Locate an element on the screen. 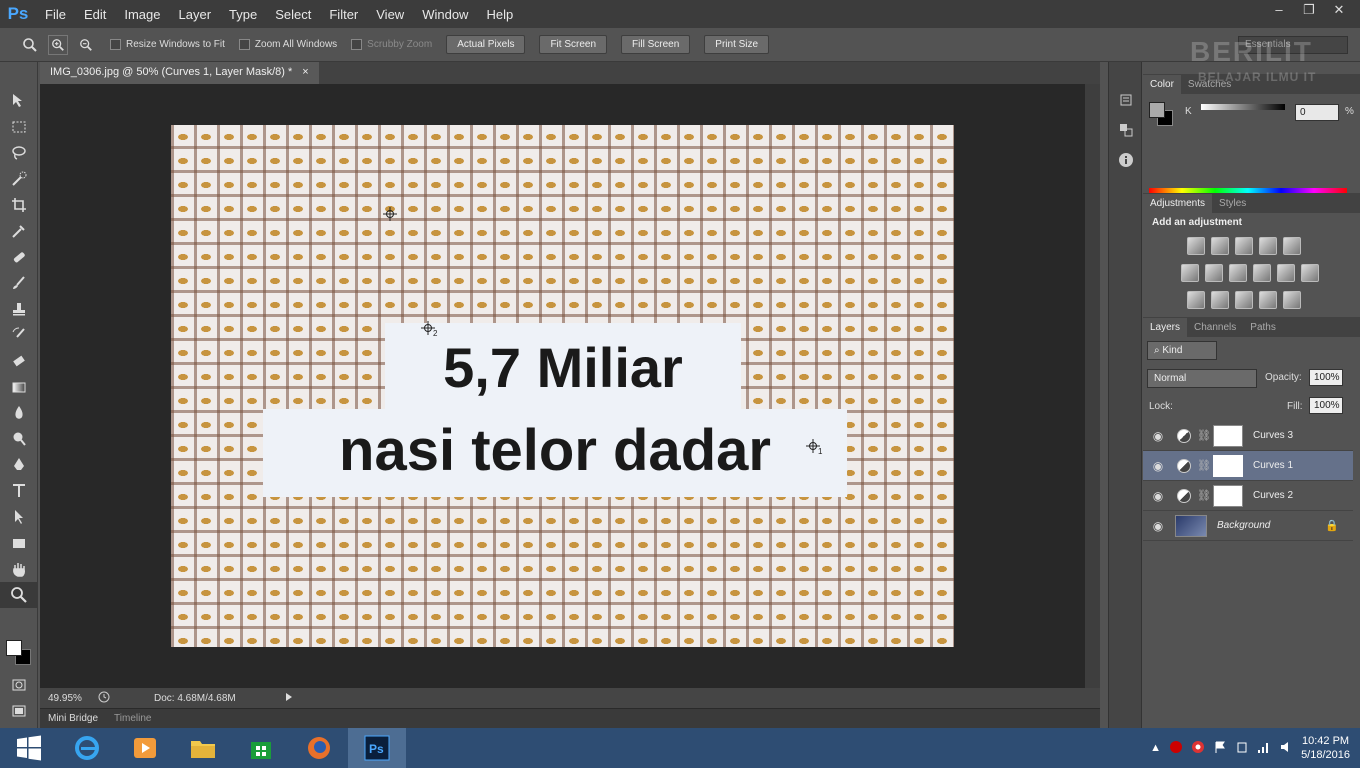 The image size is (1360, 768). tray-overflow-icon: ▲ is located at coordinates (1155, 748).